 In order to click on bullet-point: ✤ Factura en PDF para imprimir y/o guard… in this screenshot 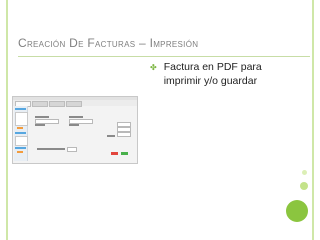, I will do `click(225, 74)`.